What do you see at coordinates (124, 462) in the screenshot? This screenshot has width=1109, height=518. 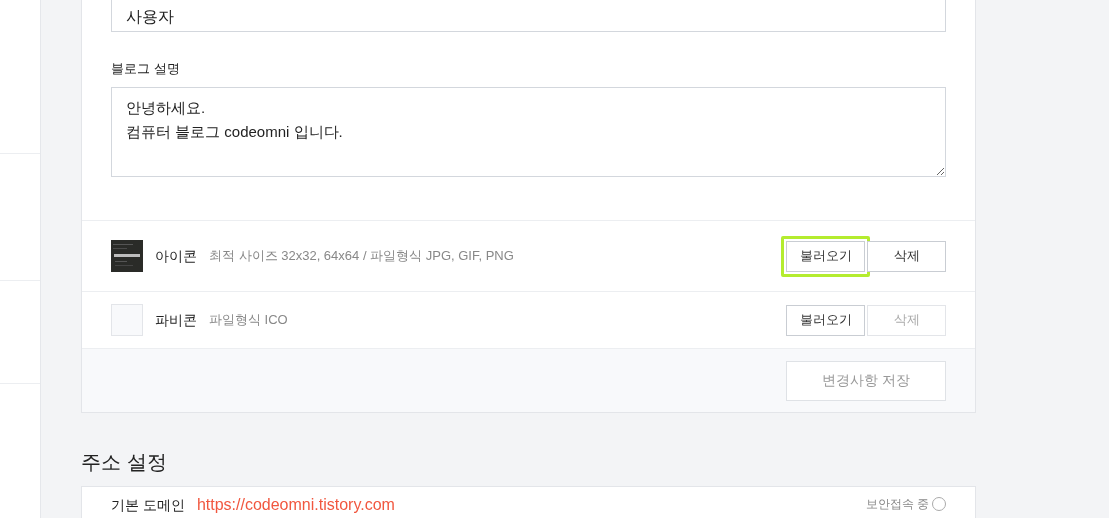 I see `section-title: 주소 설정` at bounding box center [124, 462].